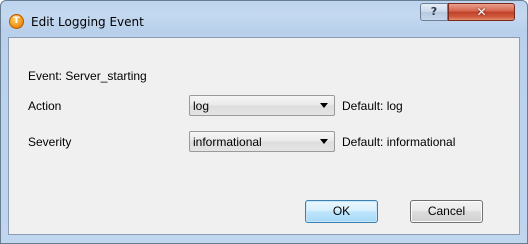 Image resolution: width=528 pixels, height=244 pixels. Describe the element at coordinates (201, 106) in the screenshot. I see `action-select-value: log` at that location.